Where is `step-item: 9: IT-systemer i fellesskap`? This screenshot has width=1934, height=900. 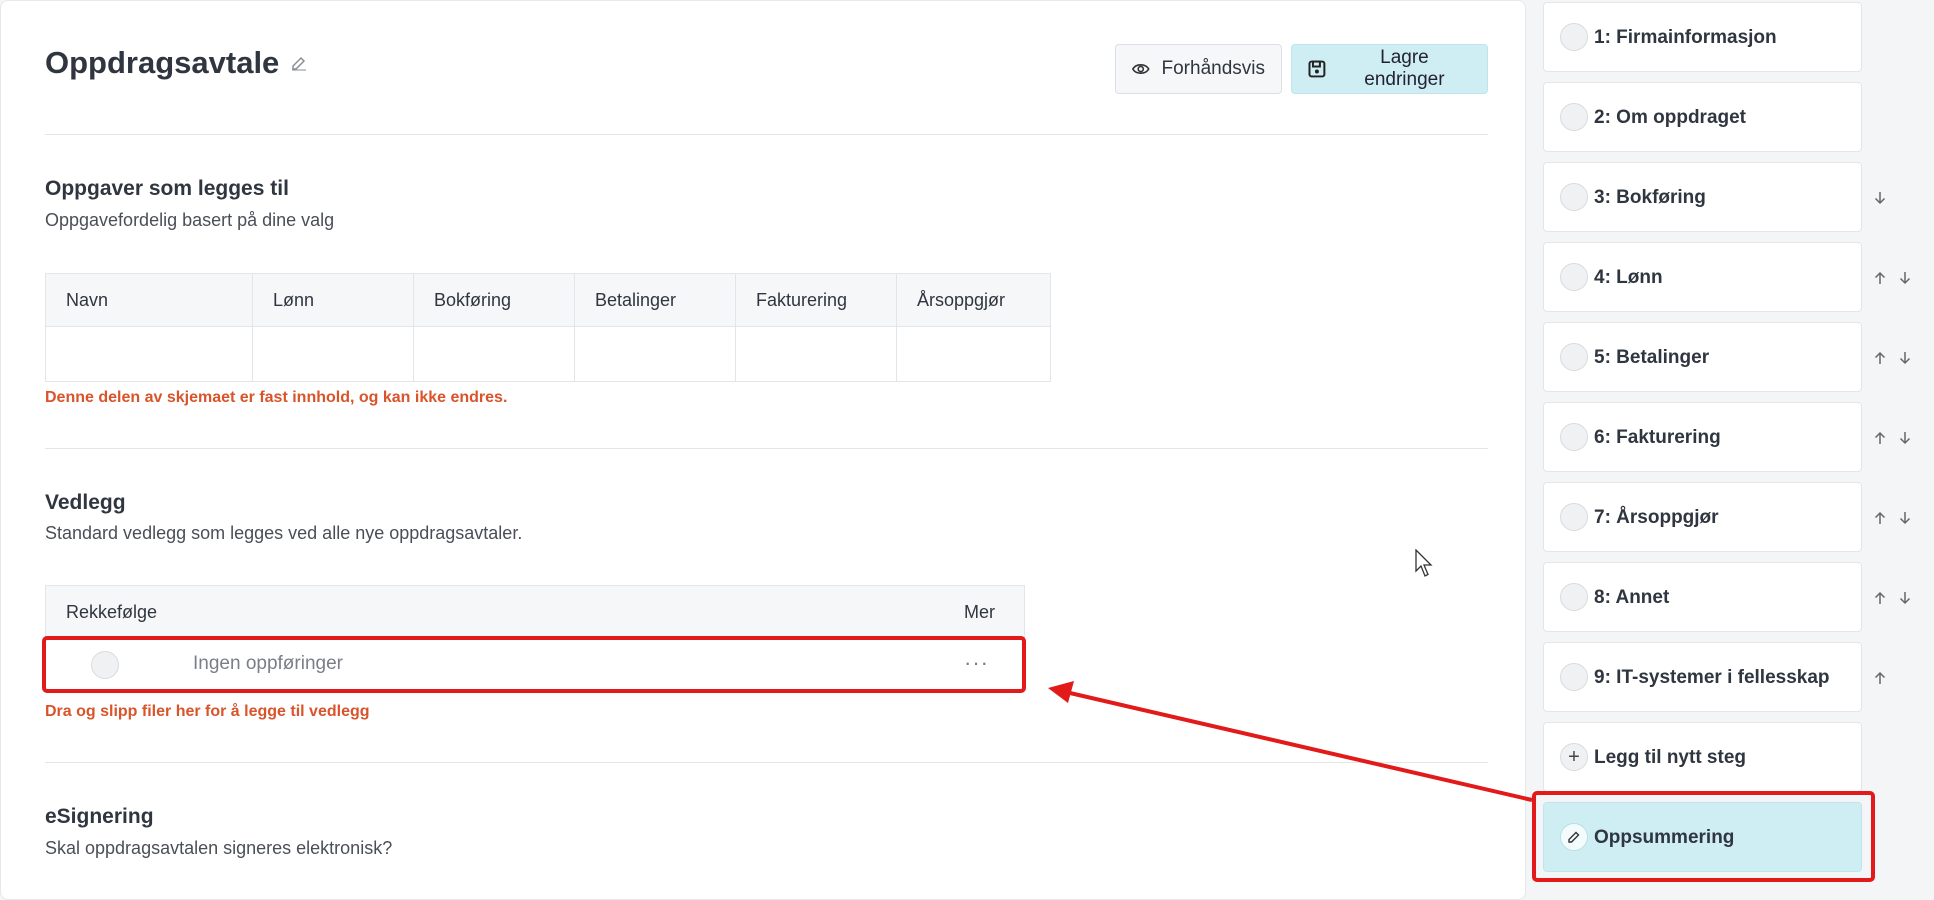
step-item: 9: IT-systemer i fellesskap is located at coordinates (1702, 677).